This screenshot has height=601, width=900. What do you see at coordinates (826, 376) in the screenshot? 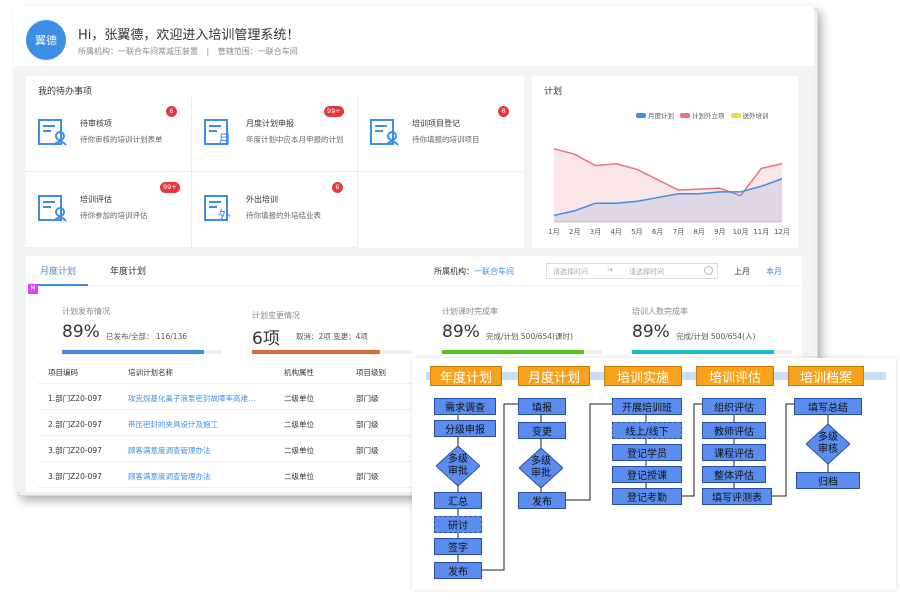
I see `stage-archive: 培训档案` at bounding box center [826, 376].